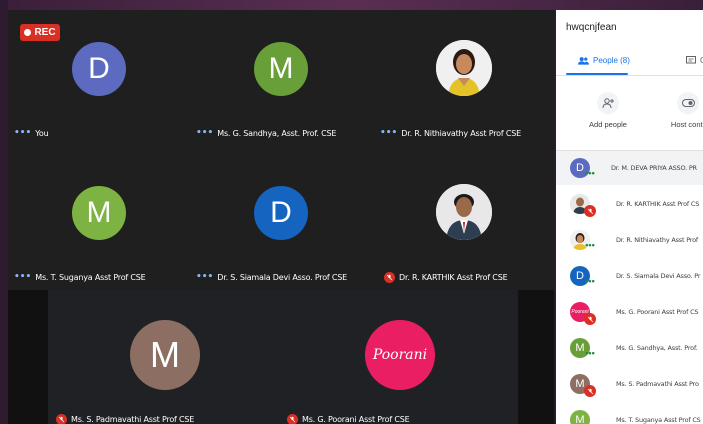 The image size is (703, 424). What do you see at coordinates (461, 133) in the screenshot?
I see `participant-name: Dr. R. Nithiavathy Asst Prof CSE` at bounding box center [461, 133].